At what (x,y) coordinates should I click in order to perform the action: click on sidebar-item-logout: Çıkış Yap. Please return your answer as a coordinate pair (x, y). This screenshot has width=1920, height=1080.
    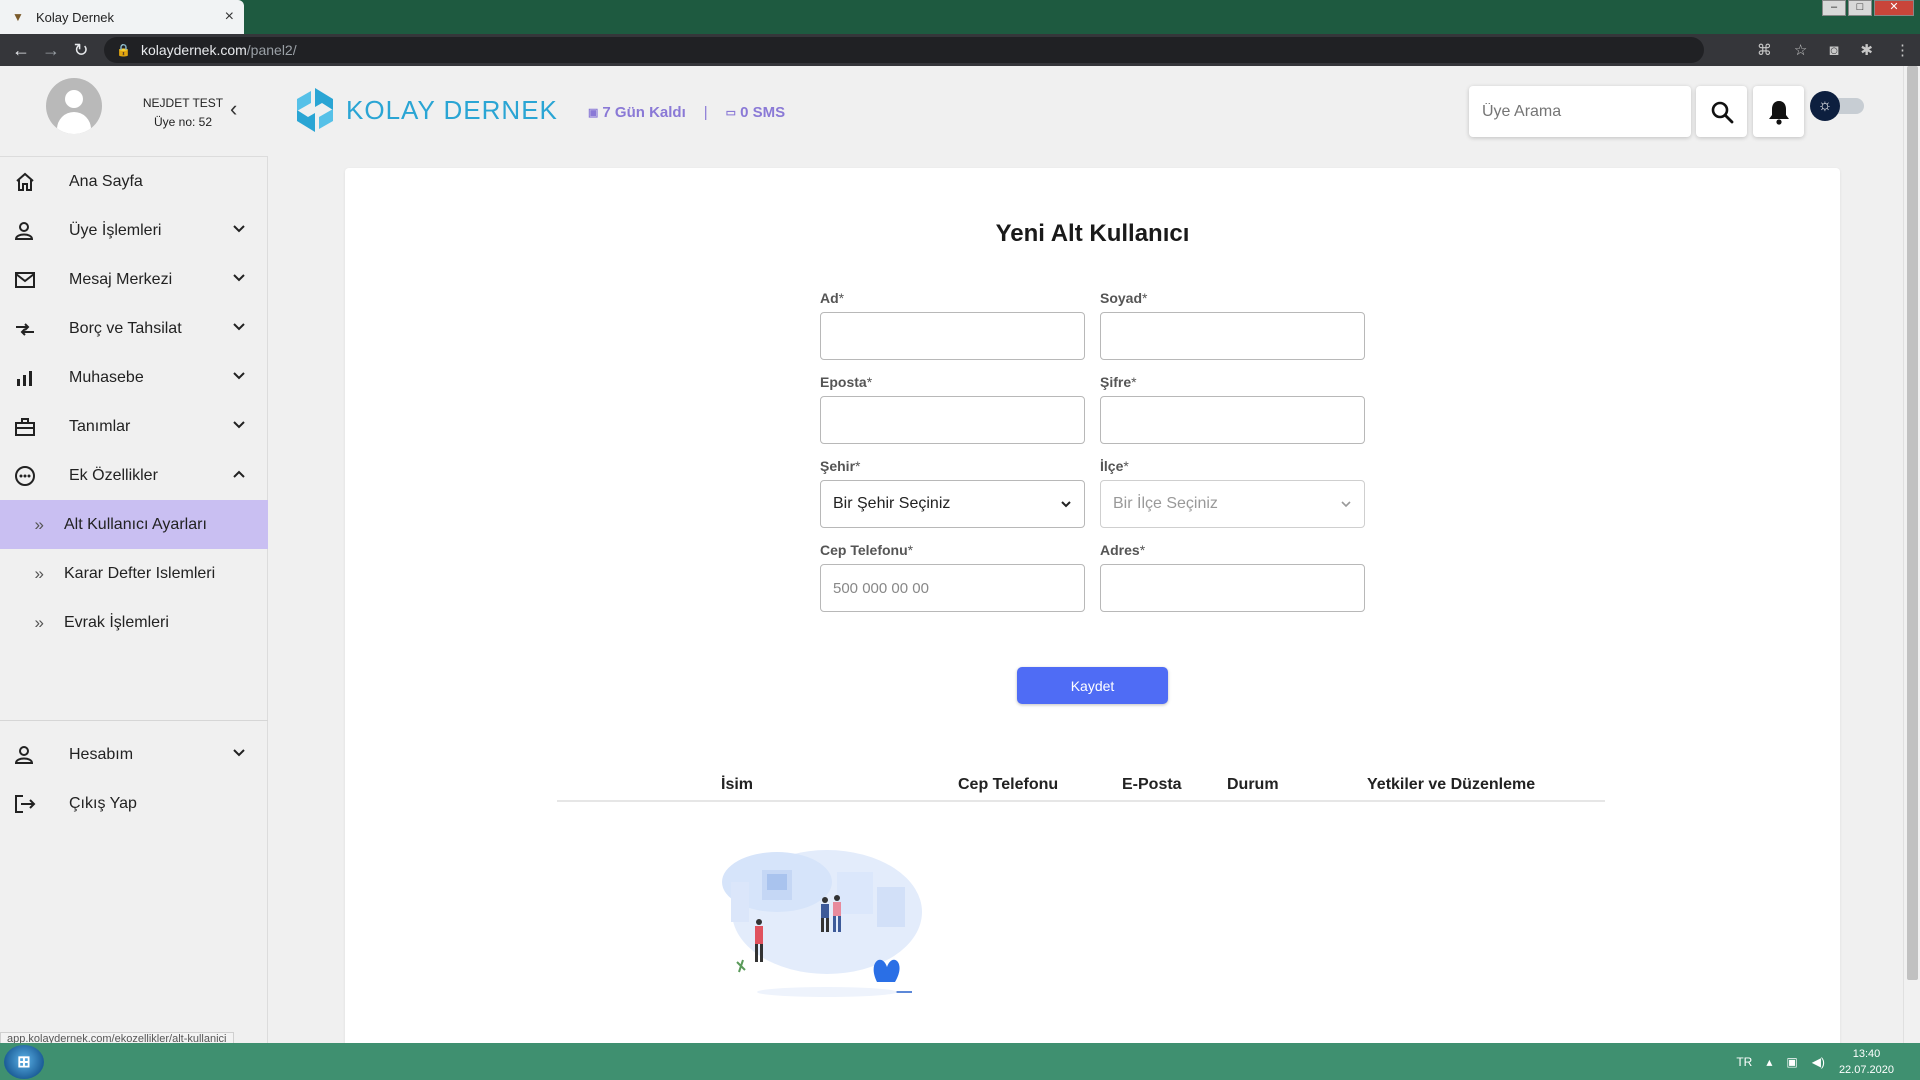
    Looking at the image, I should click on (134, 803).